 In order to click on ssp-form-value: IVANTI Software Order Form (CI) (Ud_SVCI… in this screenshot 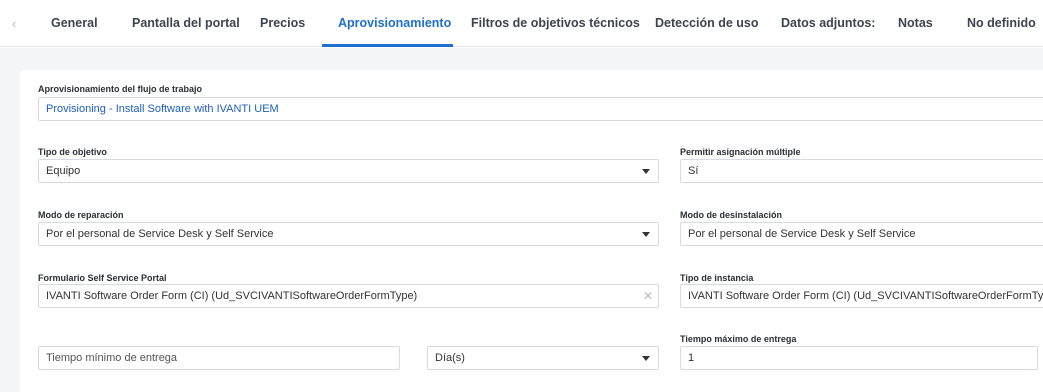, I will do `click(232, 296)`.